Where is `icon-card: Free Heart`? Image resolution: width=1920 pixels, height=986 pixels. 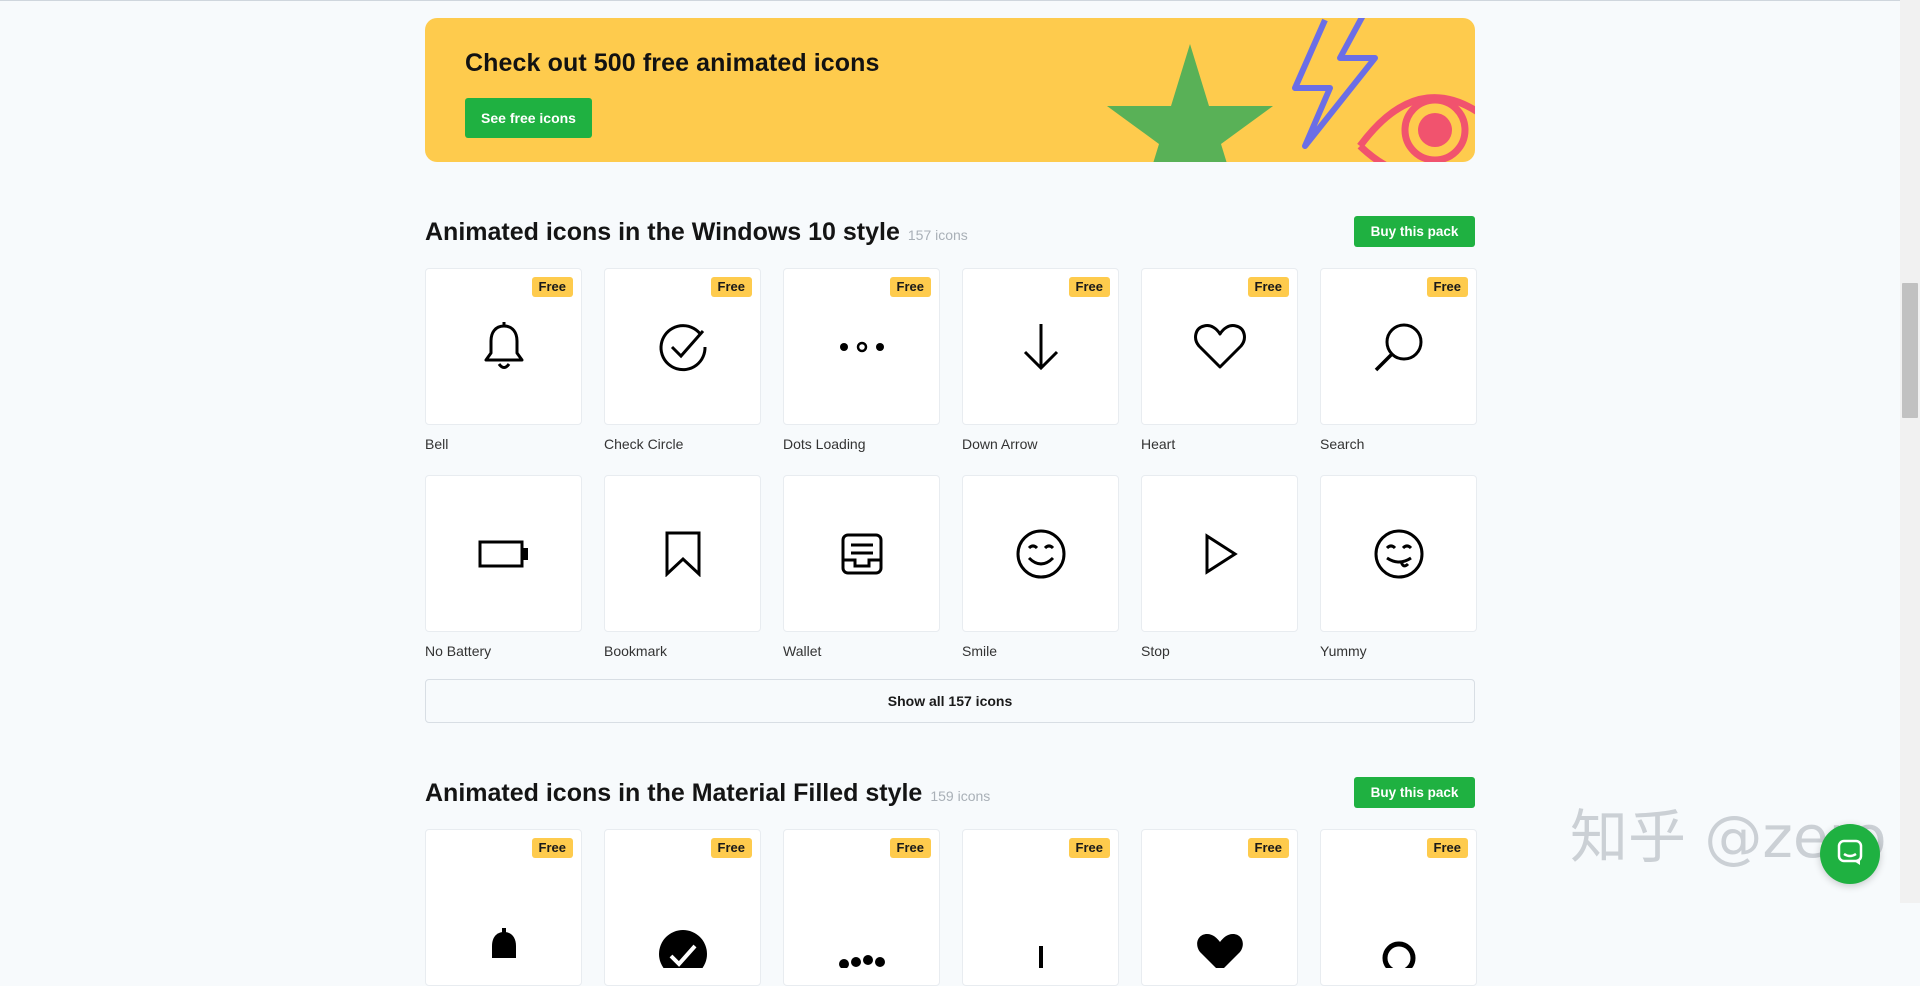 icon-card: Free Heart is located at coordinates (1219, 360).